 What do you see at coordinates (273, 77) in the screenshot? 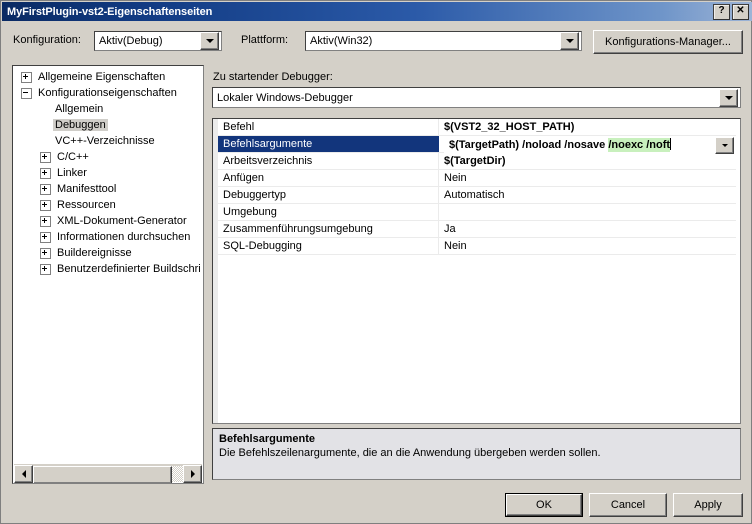
I see `debugger-label: Zu startender Debugger:` at bounding box center [273, 77].